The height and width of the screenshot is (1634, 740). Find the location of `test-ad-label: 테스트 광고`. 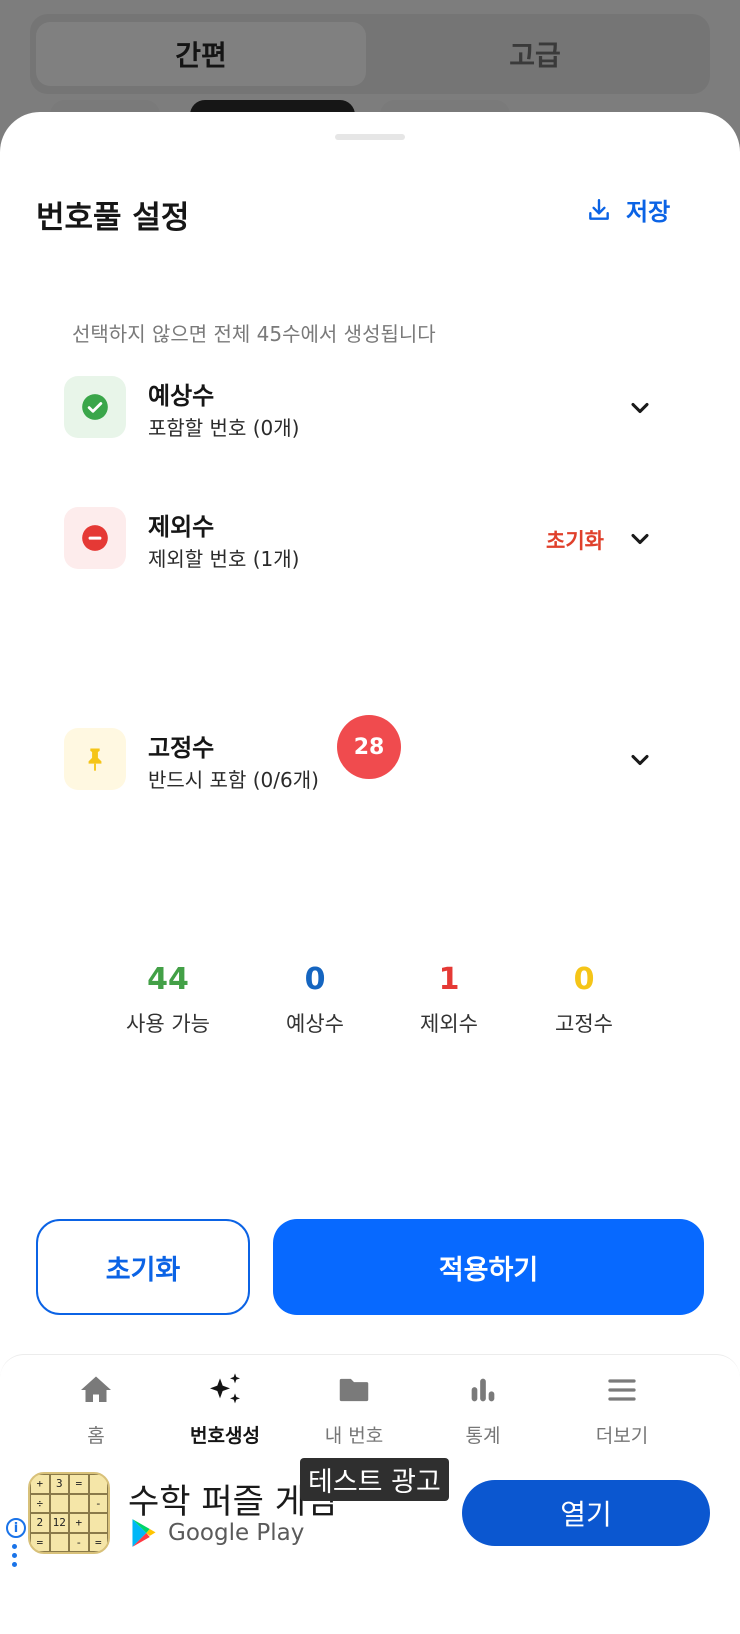

test-ad-label: 테스트 광고 is located at coordinates (374, 1479).